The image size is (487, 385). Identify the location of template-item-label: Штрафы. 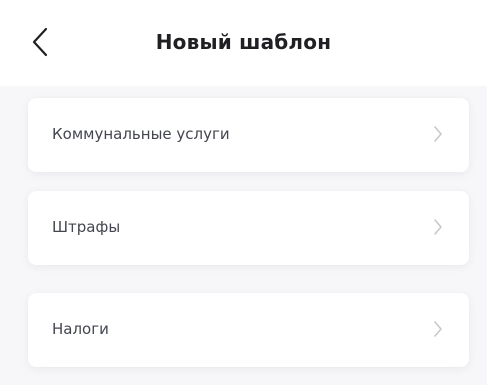
(86, 227).